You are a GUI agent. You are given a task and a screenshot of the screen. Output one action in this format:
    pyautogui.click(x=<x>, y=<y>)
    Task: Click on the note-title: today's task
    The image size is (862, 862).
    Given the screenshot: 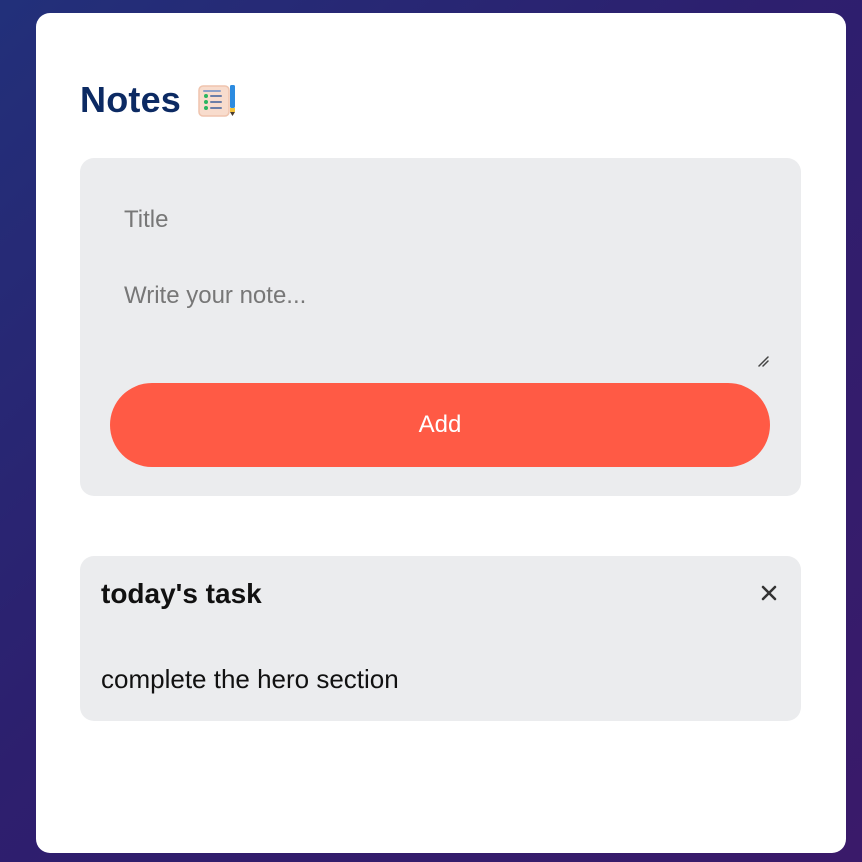 What is the action you would take?
    pyautogui.click(x=181, y=593)
    